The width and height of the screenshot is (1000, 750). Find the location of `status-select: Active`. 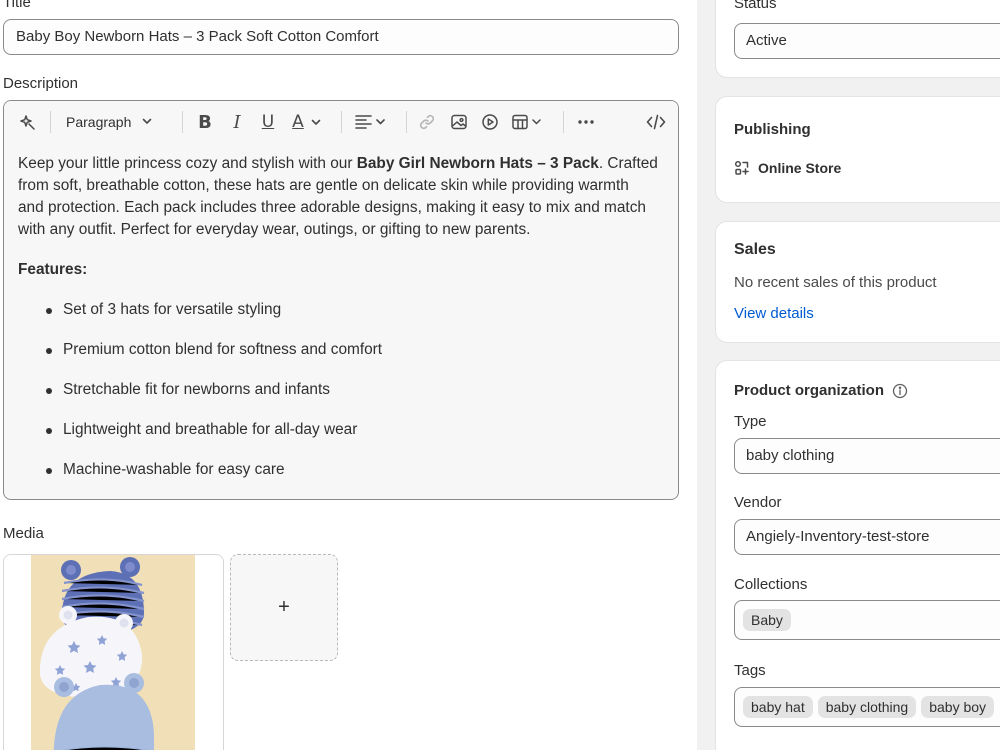

status-select: Active is located at coordinates (867, 41).